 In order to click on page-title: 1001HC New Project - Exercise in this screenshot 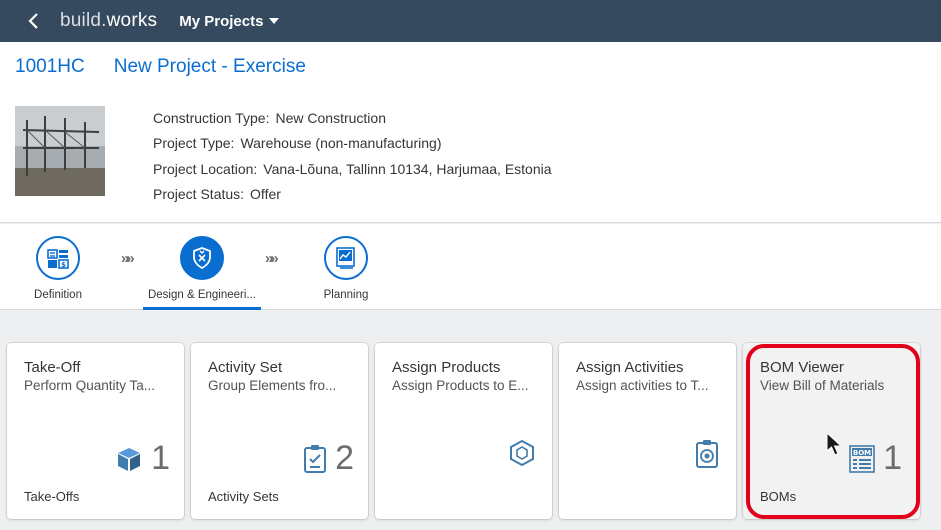, I will do `click(160, 67)`.